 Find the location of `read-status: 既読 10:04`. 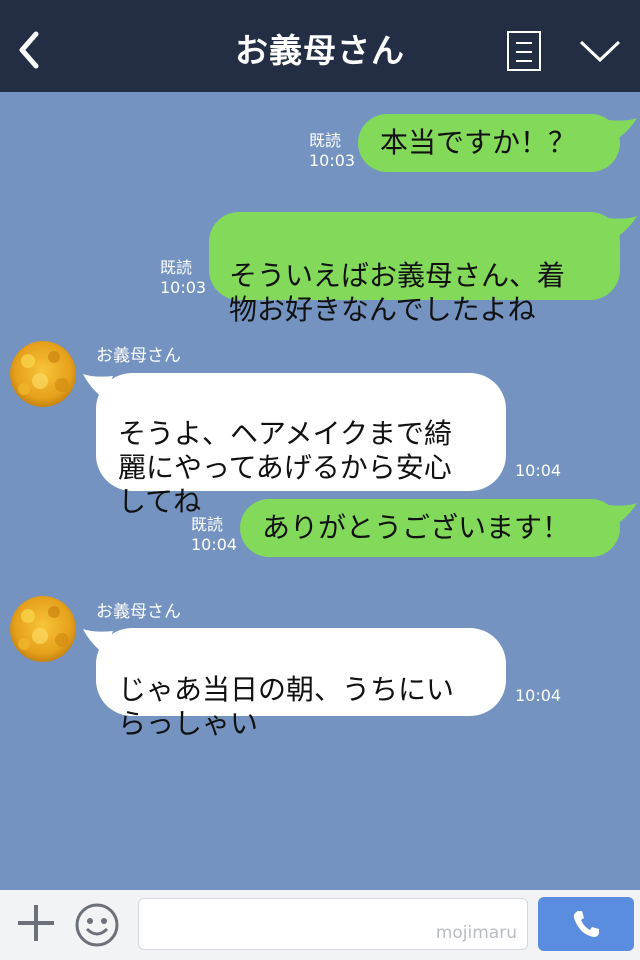

read-status: 既読 10:04 is located at coordinates (214, 534).